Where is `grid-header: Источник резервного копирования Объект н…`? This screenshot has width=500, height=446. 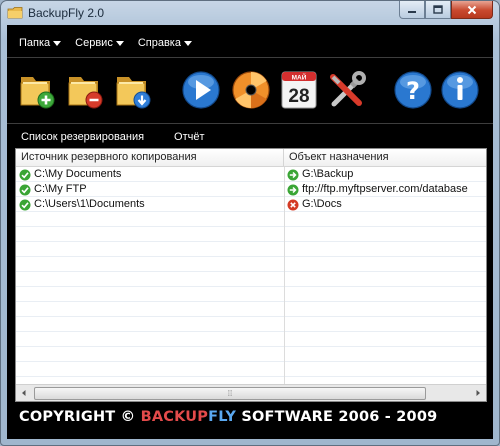 grid-header: Источник резервного копирования Объект н… is located at coordinates (251, 158).